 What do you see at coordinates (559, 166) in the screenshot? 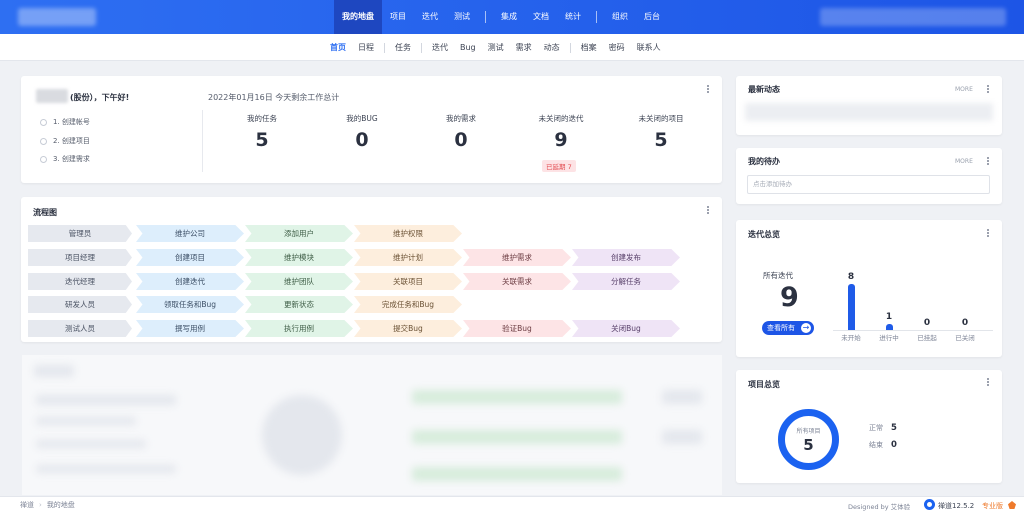
I see `overdue-badge: 已延期 7` at bounding box center [559, 166].